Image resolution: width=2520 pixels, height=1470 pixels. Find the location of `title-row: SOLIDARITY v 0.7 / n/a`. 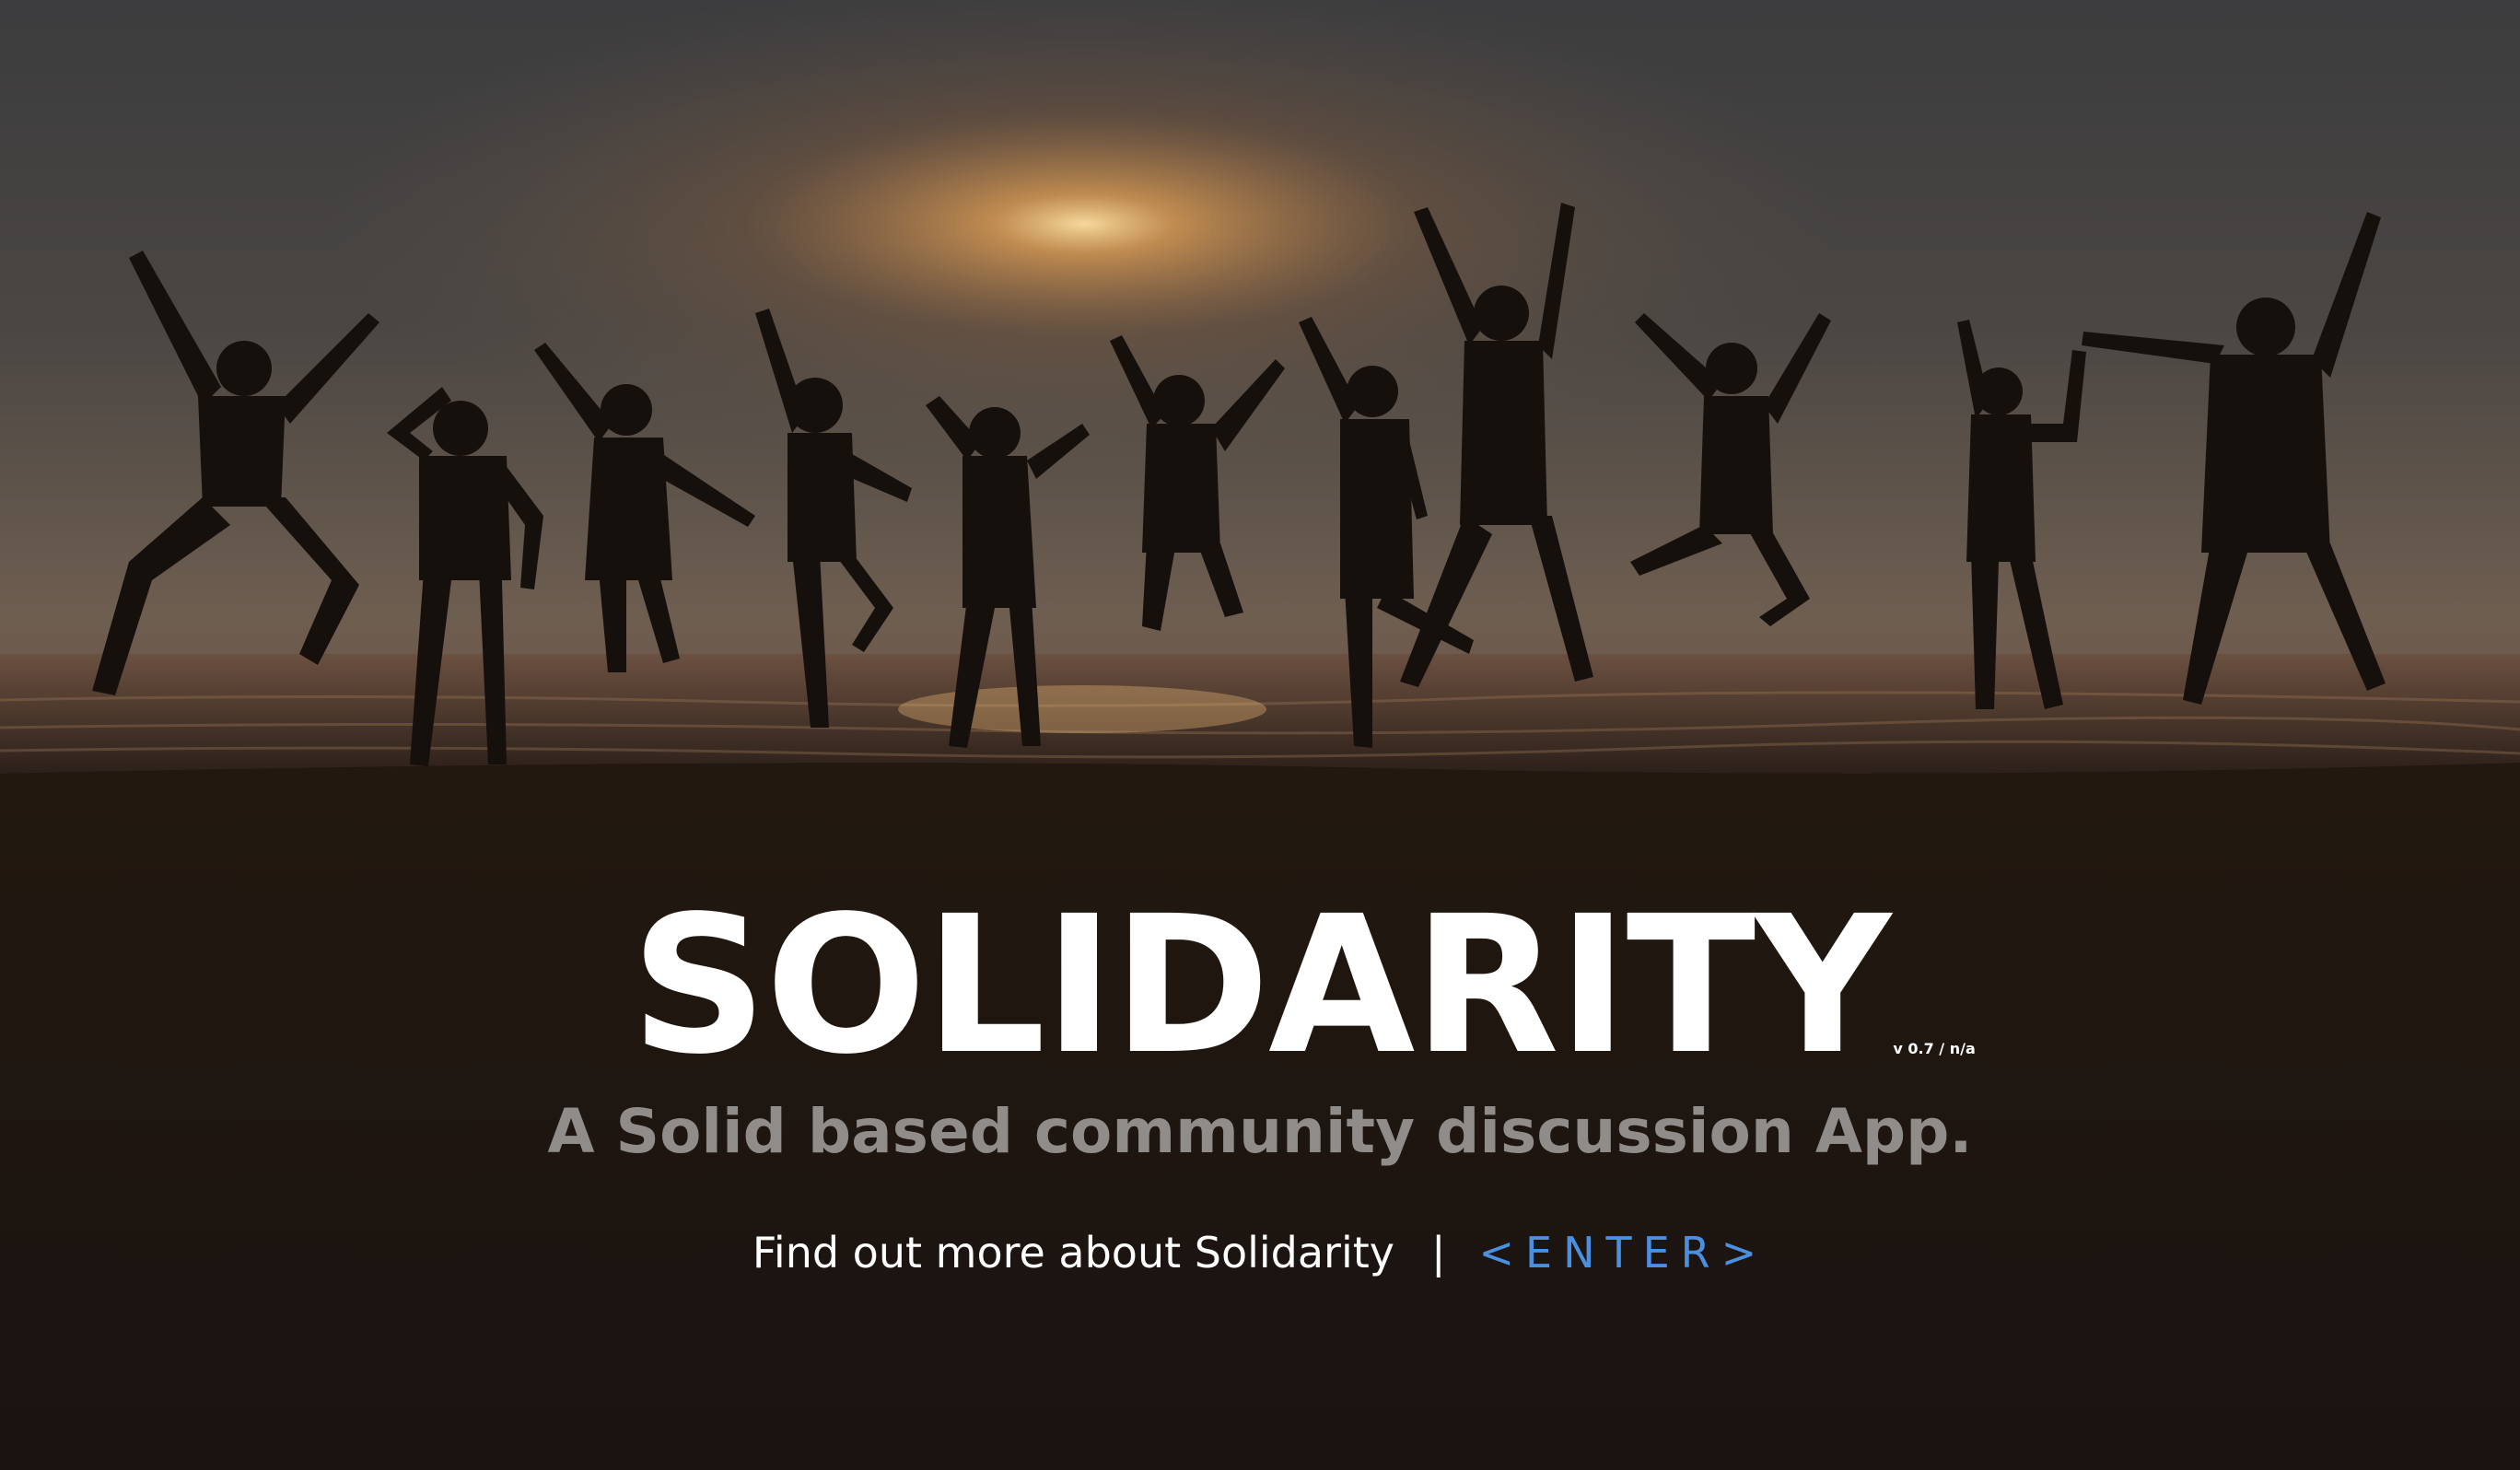

title-row: SOLIDARITY v 0.7 / n/a is located at coordinates (1303, 985).